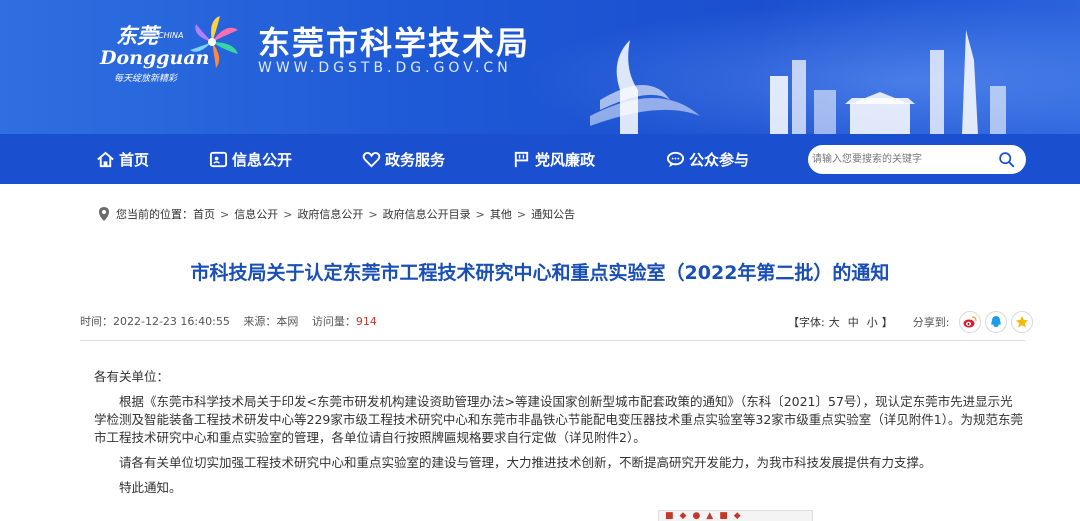 The image size is (1080, 521). Describe the element at coordinates (154, 214) in the screenshot. I see `breadcrumb-prefix: 您当前的位置：` at that location.